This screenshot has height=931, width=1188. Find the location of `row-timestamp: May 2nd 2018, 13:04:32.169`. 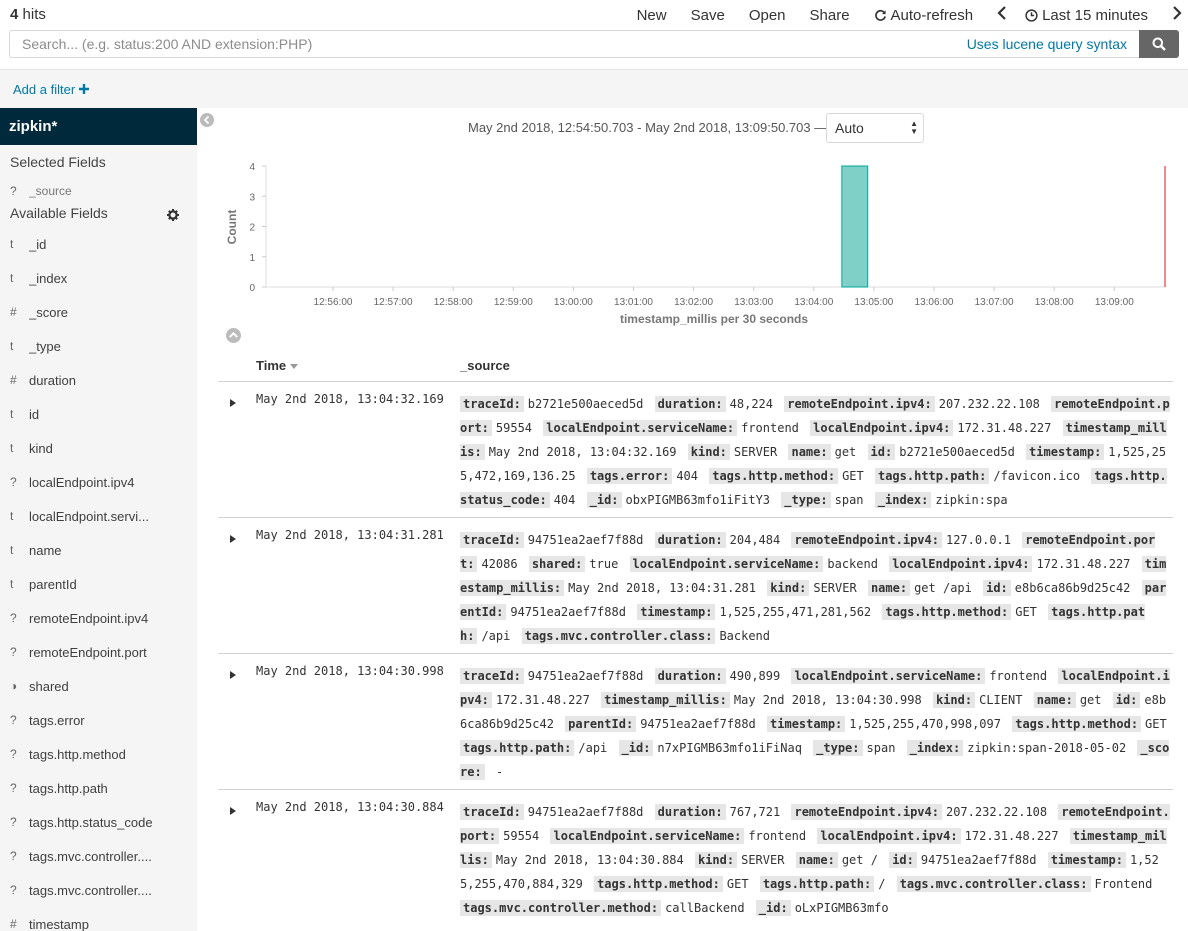

row-timestamp: May 2nd 2018, 13:04:32.169 is located at coordinates (350, 399).